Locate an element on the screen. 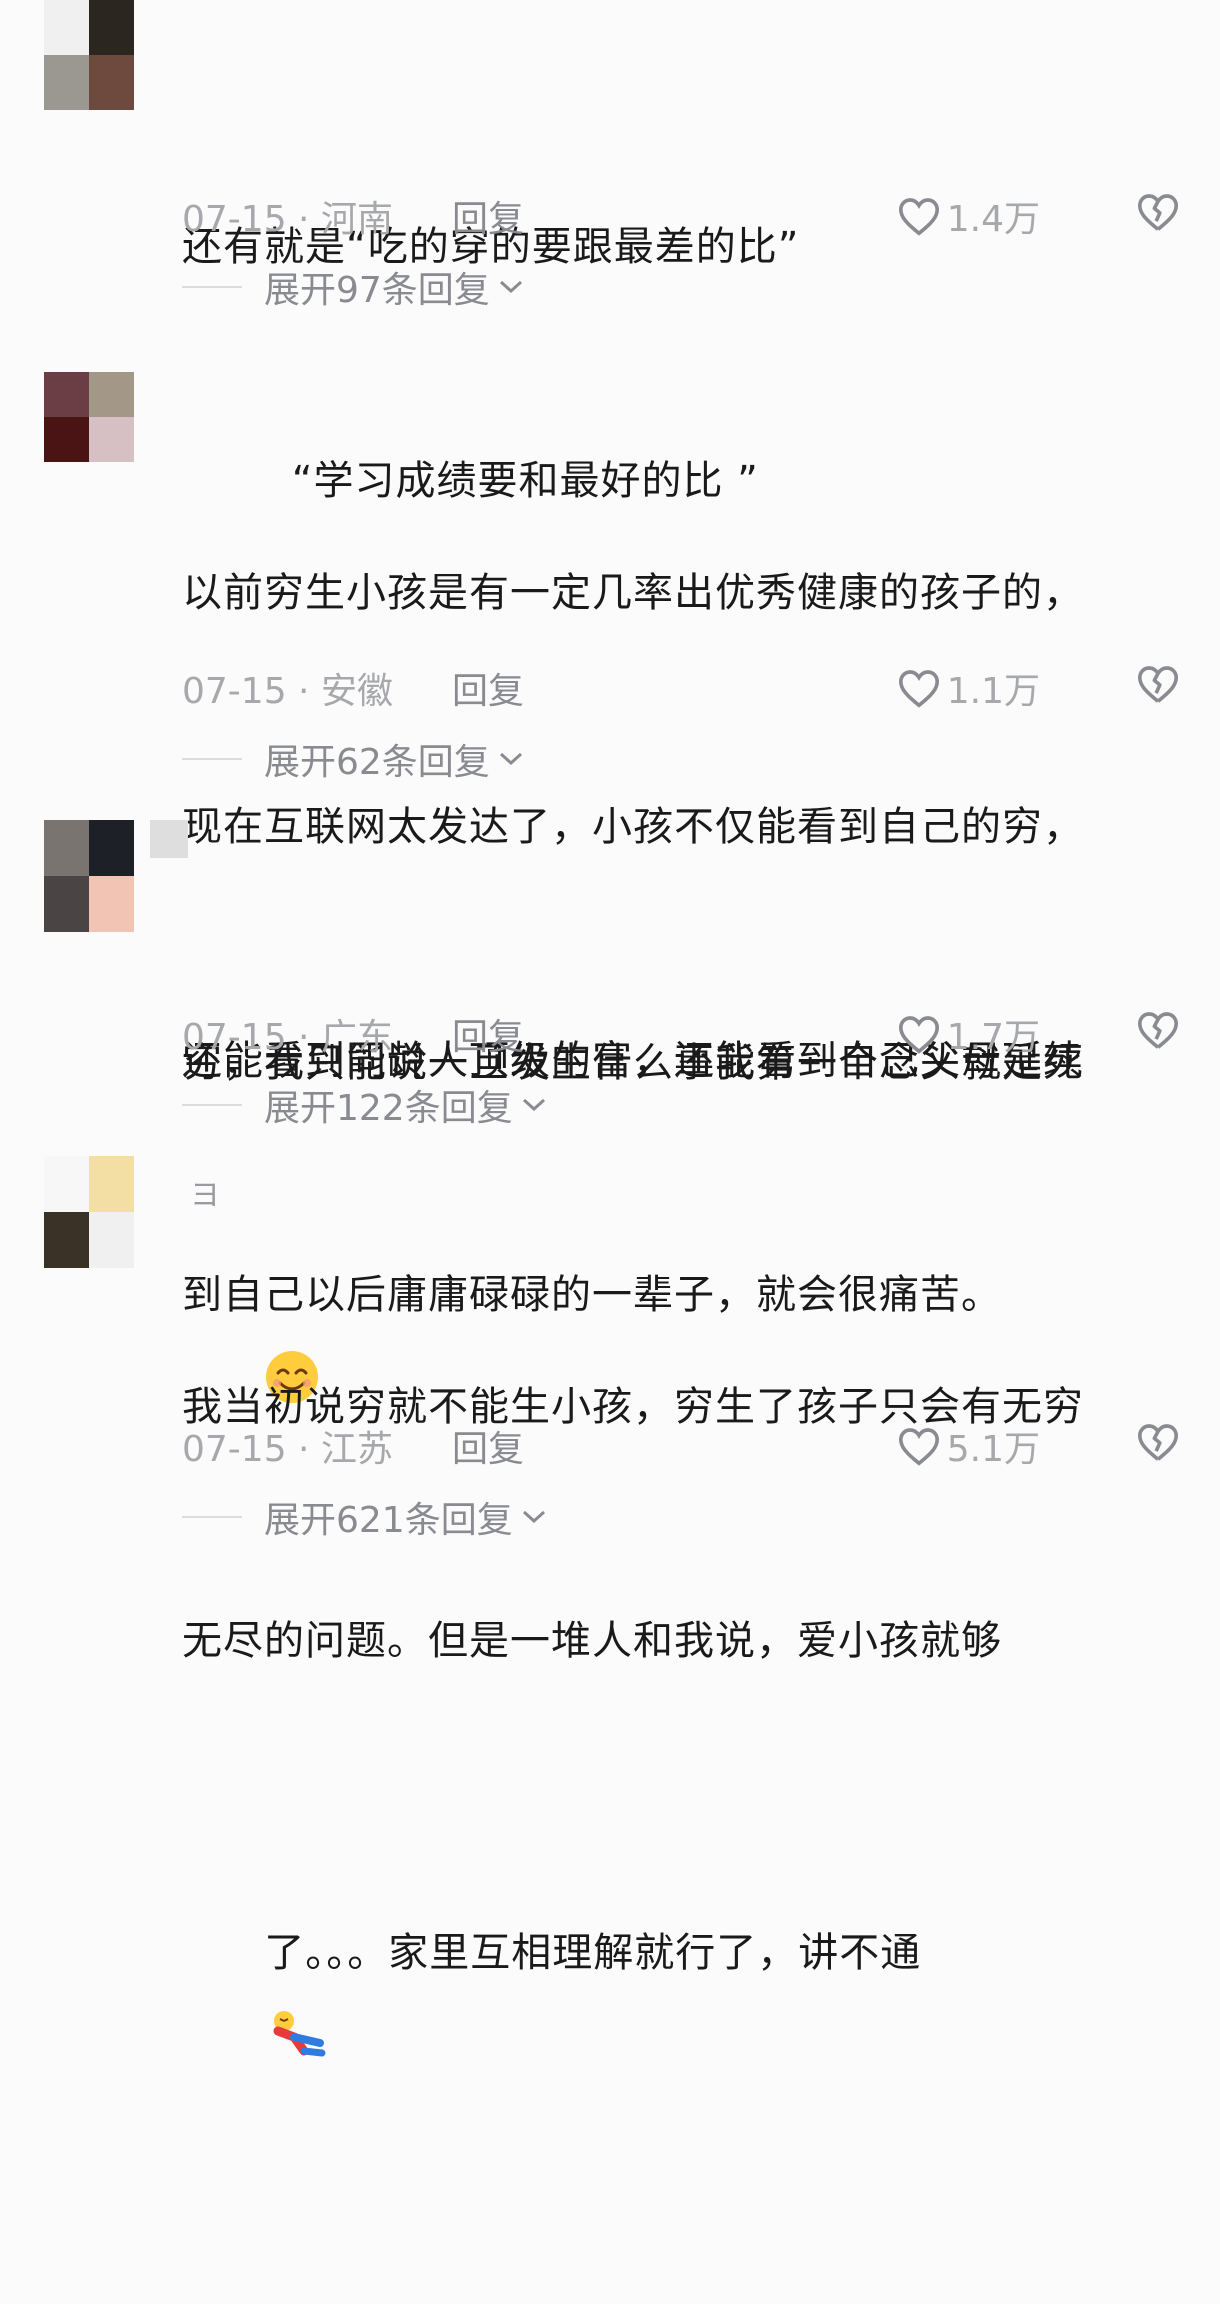 The height and width of the screenshot is (2304, 1220). like-count: 1.4万 is located at coordinates (993, 219).